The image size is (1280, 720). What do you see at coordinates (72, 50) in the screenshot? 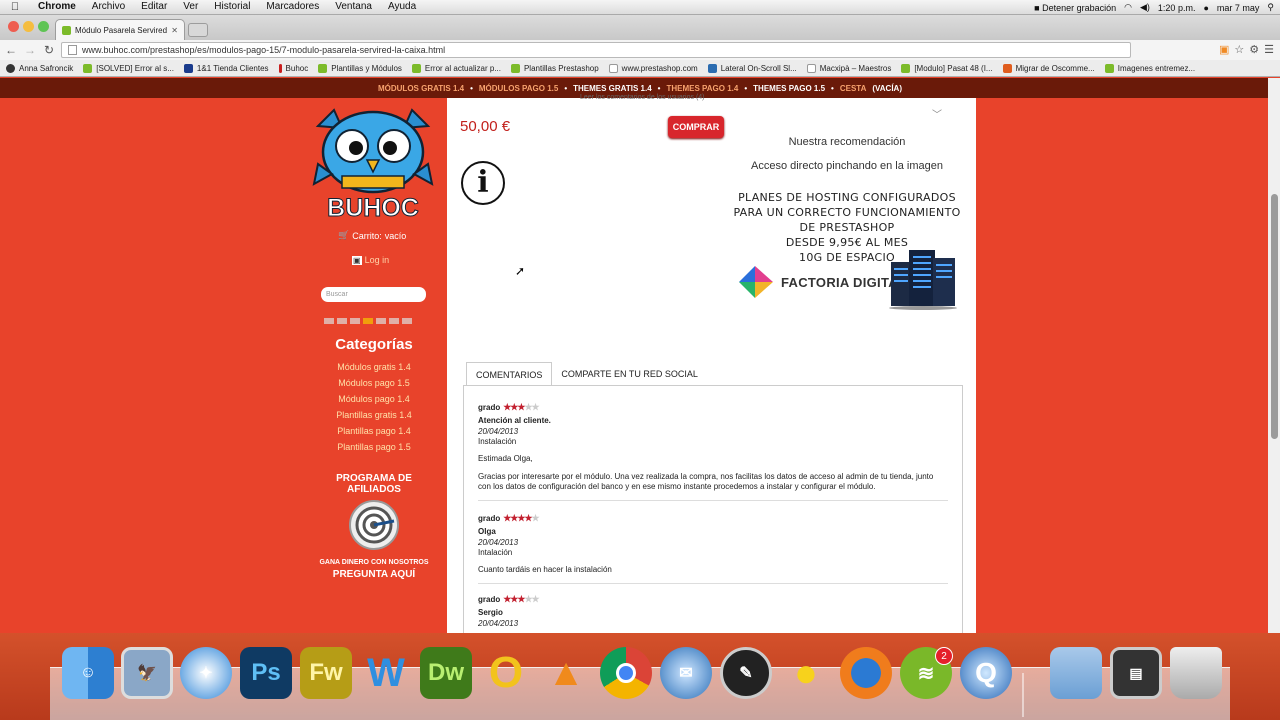
I see `page-icon` at bounding box center [72, 50].